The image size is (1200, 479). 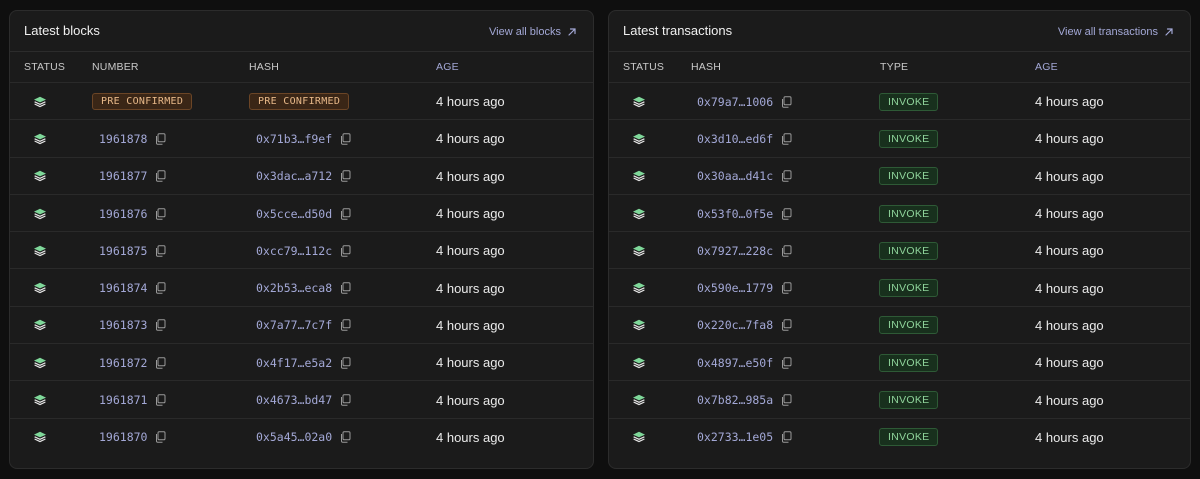 I want to click on transaction-row: 0x53f0…0f5e INVOKE 4 hours ago, so click(x=899, y=212).